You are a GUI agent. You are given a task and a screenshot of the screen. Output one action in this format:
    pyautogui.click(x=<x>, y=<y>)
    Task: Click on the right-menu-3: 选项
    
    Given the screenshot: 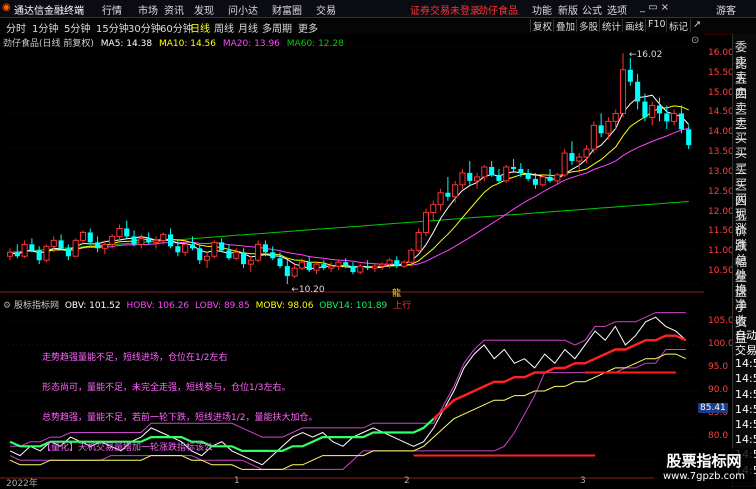 What is the action you would take?
    pyautogui.click(x=617, y=9)
    